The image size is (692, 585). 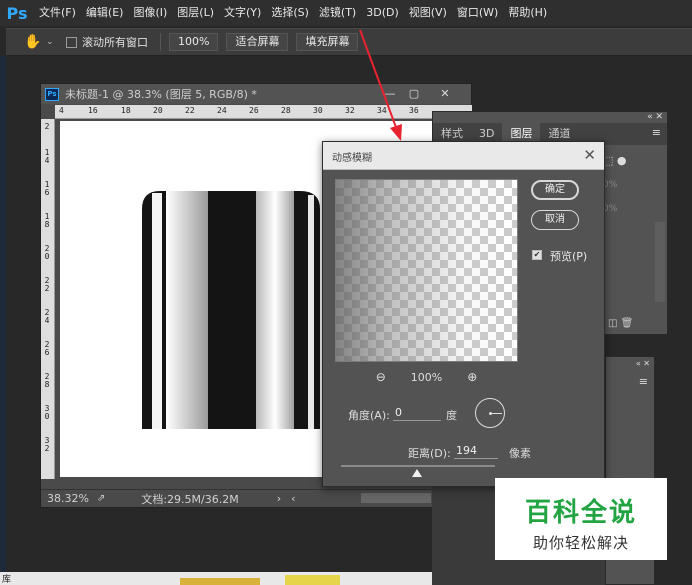 I want to click on watermark-badge: 百科全说 助你轻松解决, so click(x=581, y=519).